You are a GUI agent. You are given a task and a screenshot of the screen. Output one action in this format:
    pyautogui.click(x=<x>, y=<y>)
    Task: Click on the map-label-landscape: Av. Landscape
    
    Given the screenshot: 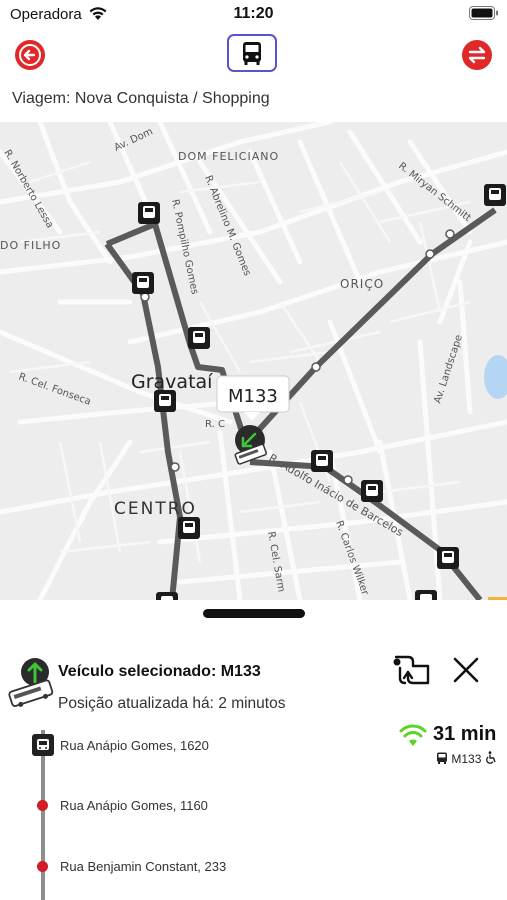 What is the action you would take?
    pyautogui.click(x=448, y=369)
    